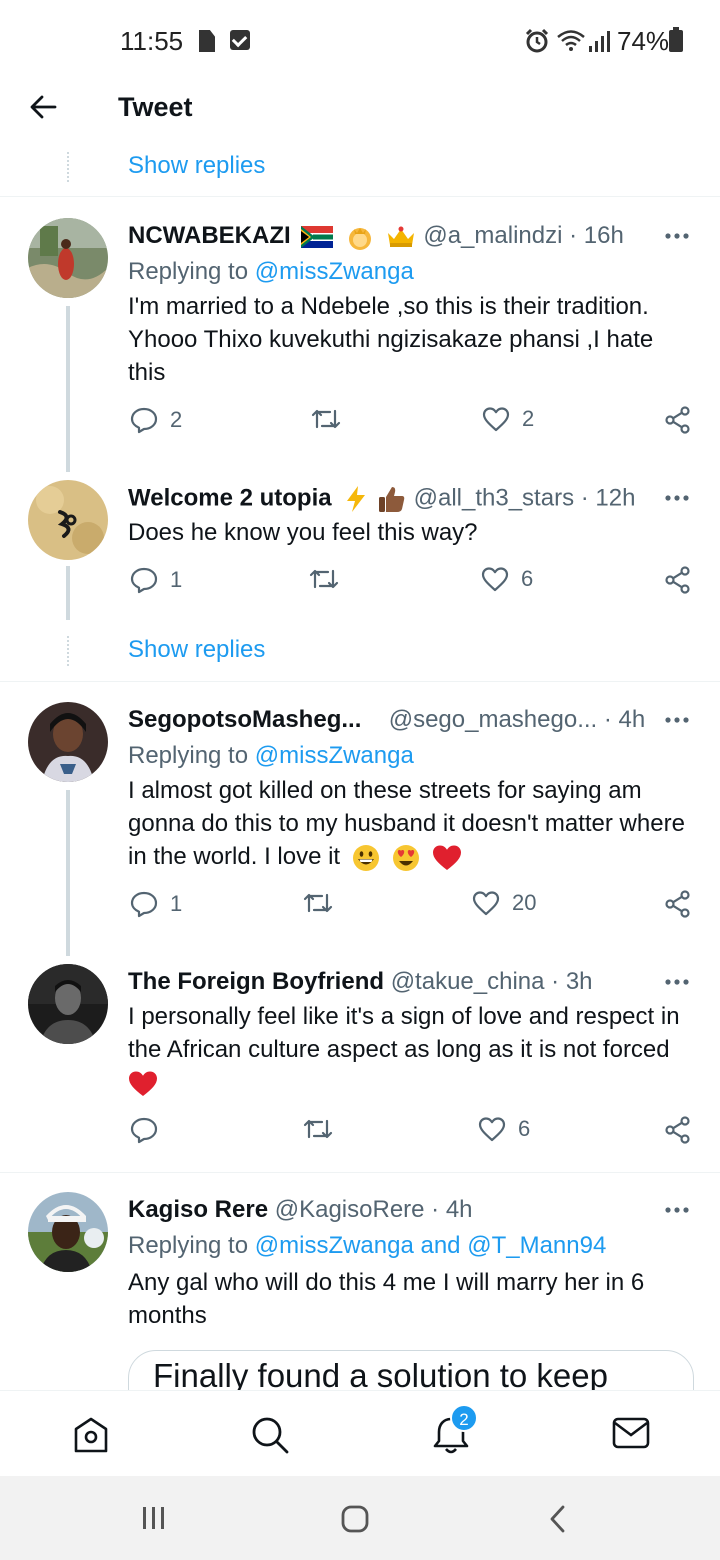 This screenshot has width=720, height=1560. I want to click on status-bar: 11:55 74%, so click(360, 40).